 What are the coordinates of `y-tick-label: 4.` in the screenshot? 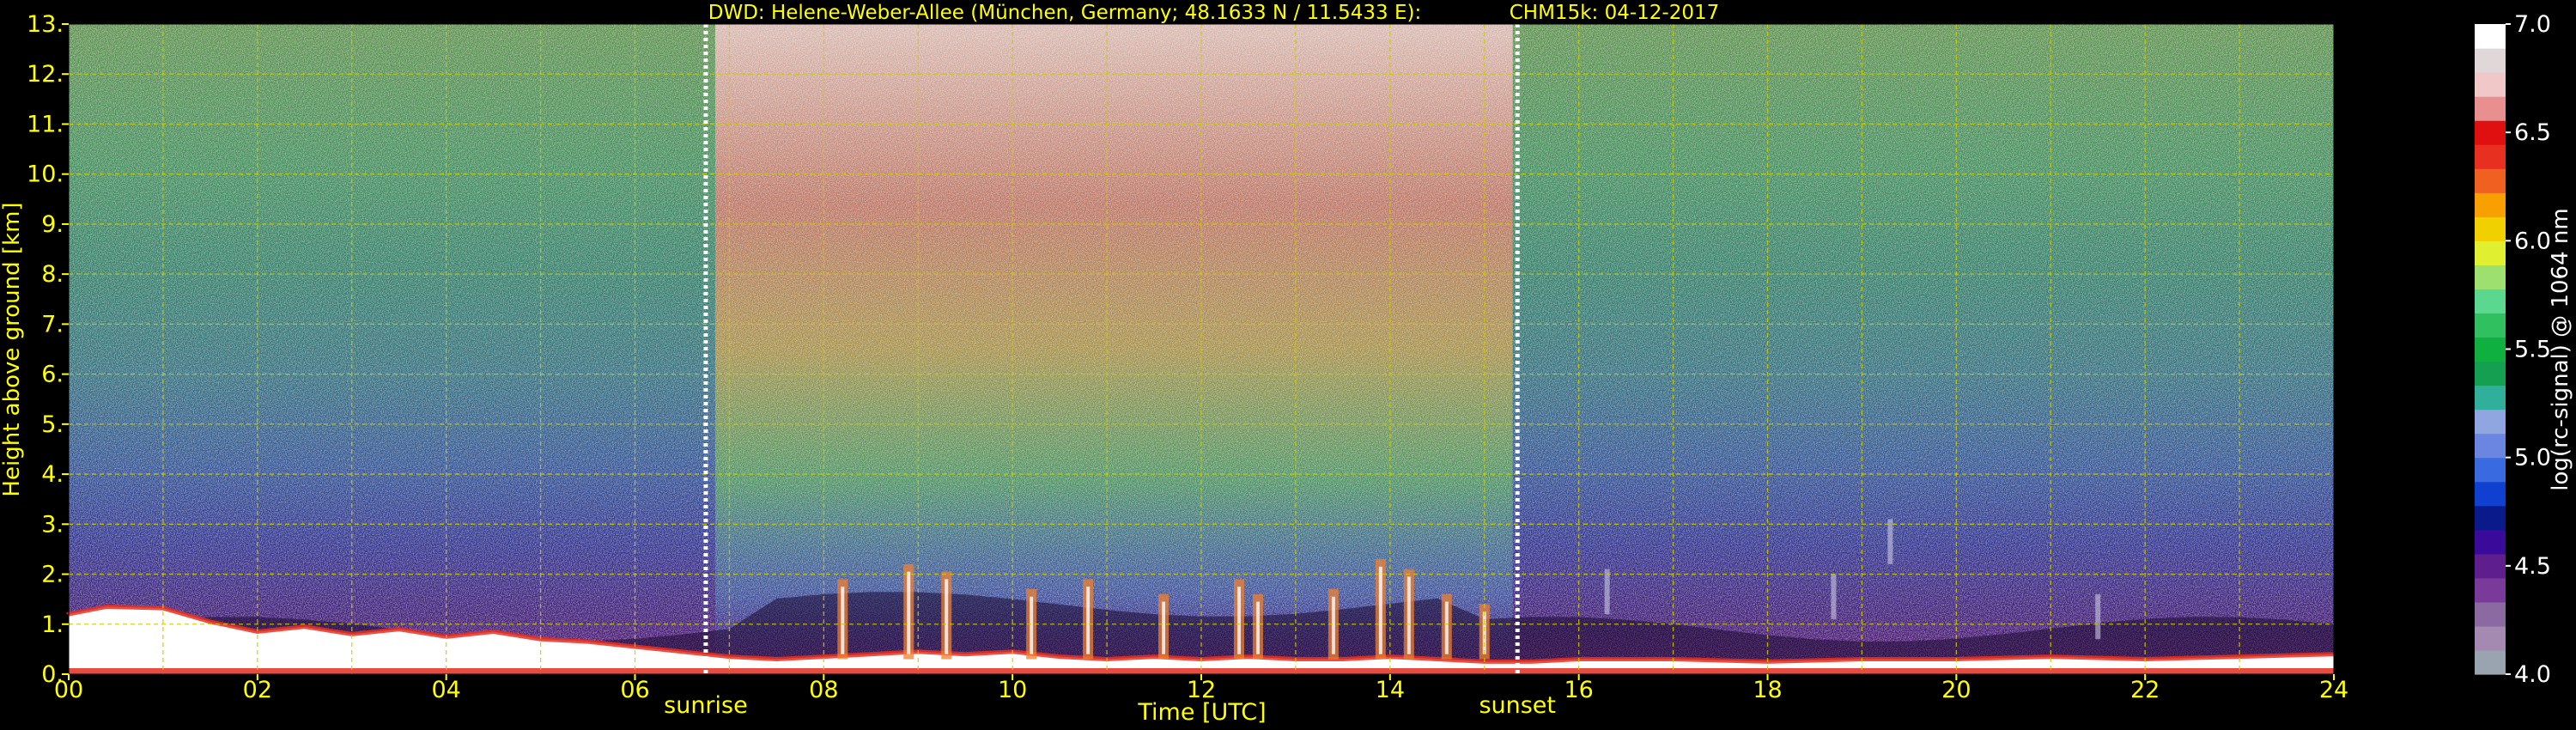 It's located at (52, 474).